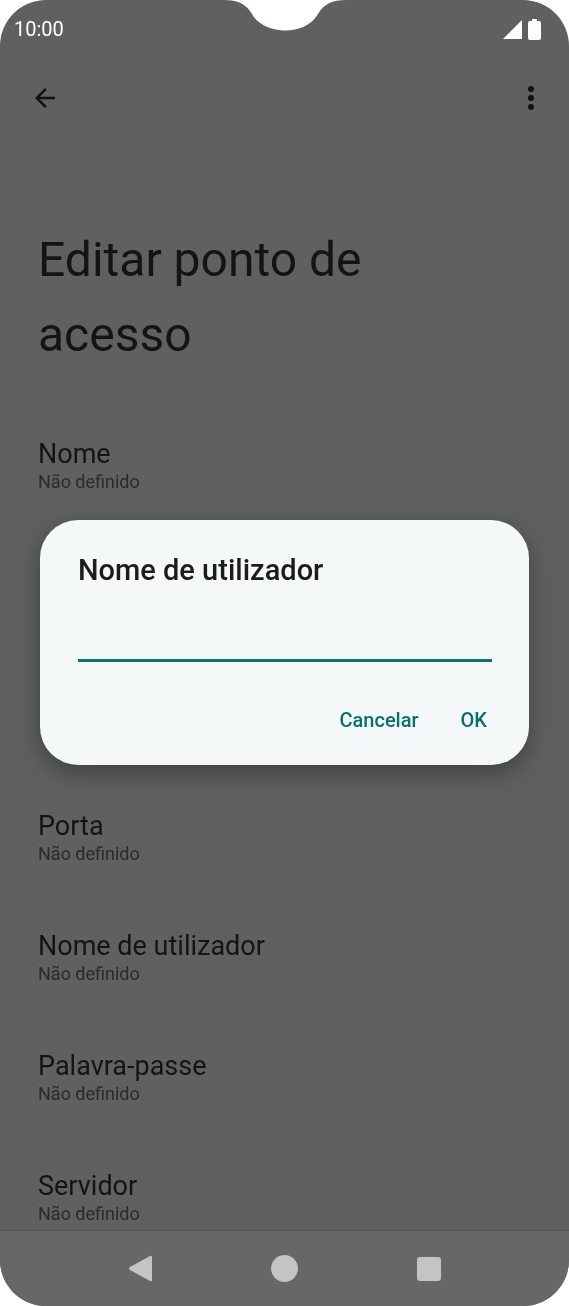 The image size is (569, 1306). Describe the element at coordinates (531, 98) in the screenshot. I see `more-icon` at that location.